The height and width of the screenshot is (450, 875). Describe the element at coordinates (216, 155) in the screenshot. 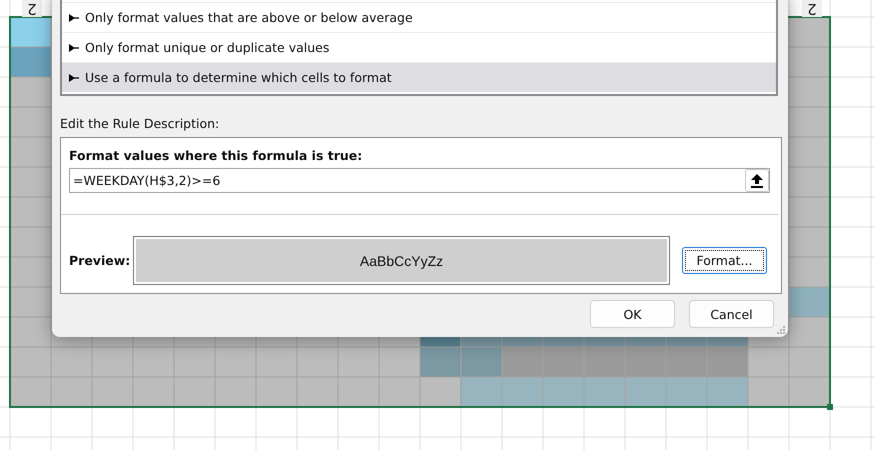

I see `formula-label: Format values where this formula is true:` at that location.